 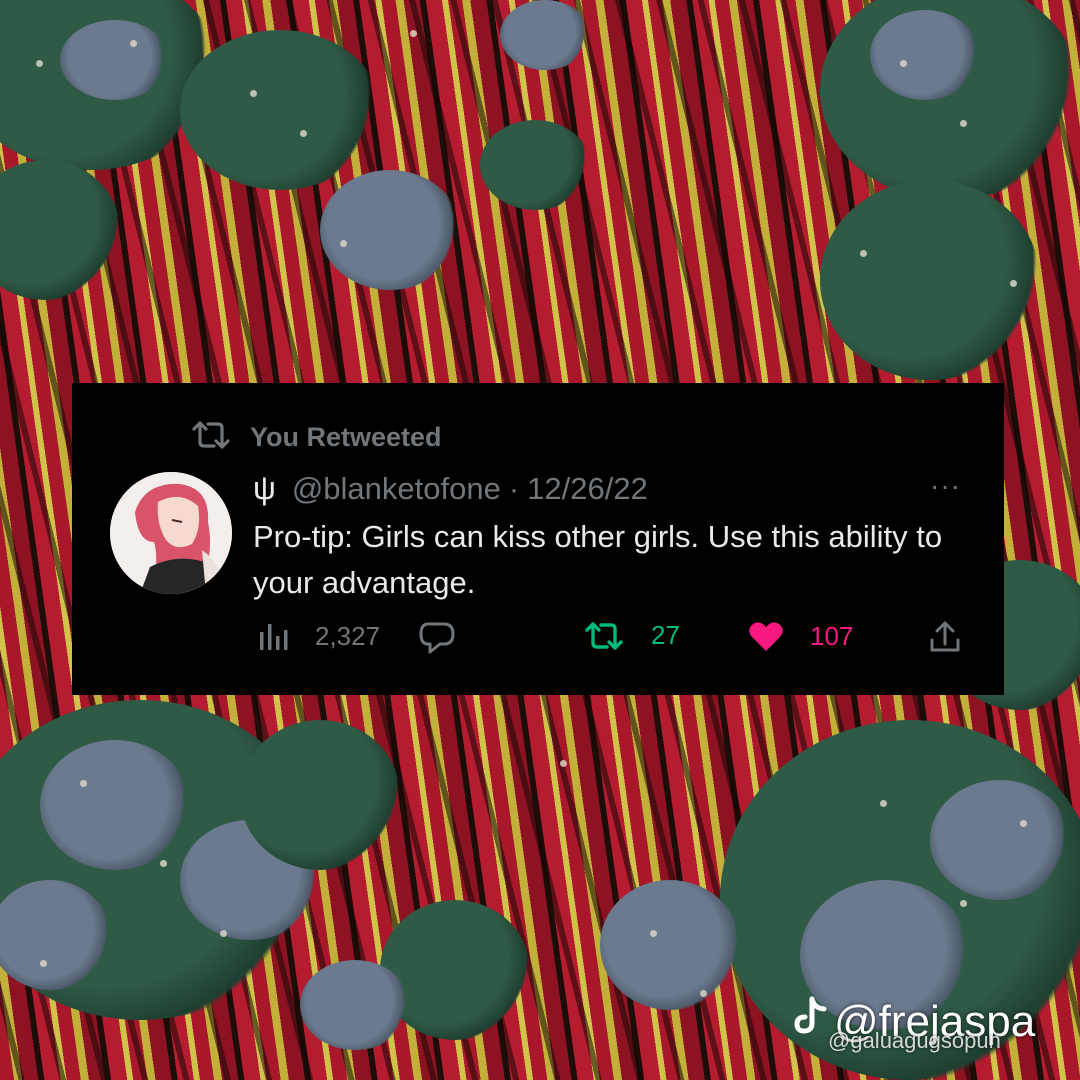 I want to click on more-icon: ···, so click(x=945, y=486).